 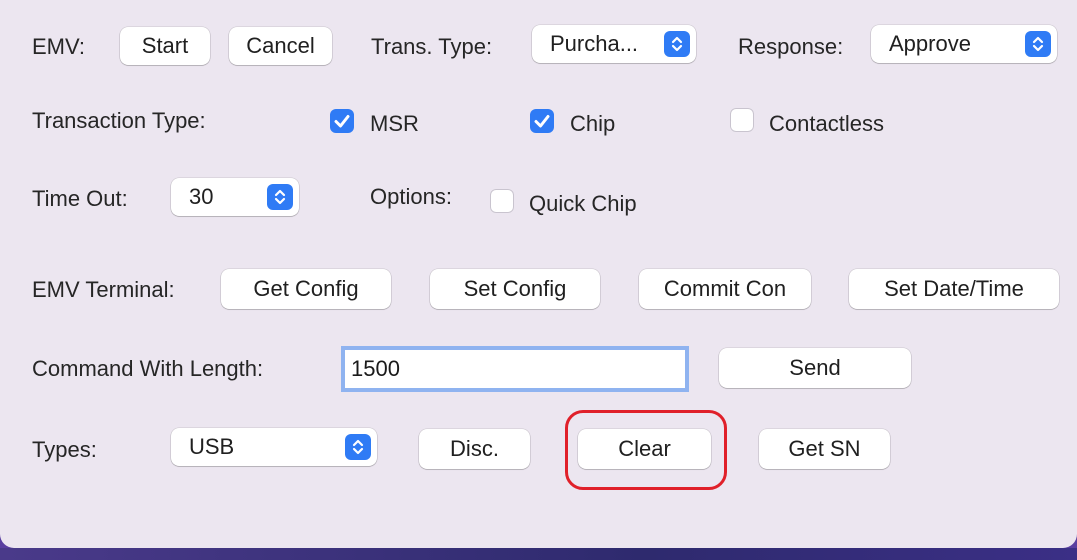 What do you see at coordinates (646, 450) in the screenshot?
I see `clear-highlight-annotation` at bounding box center [646, 450].